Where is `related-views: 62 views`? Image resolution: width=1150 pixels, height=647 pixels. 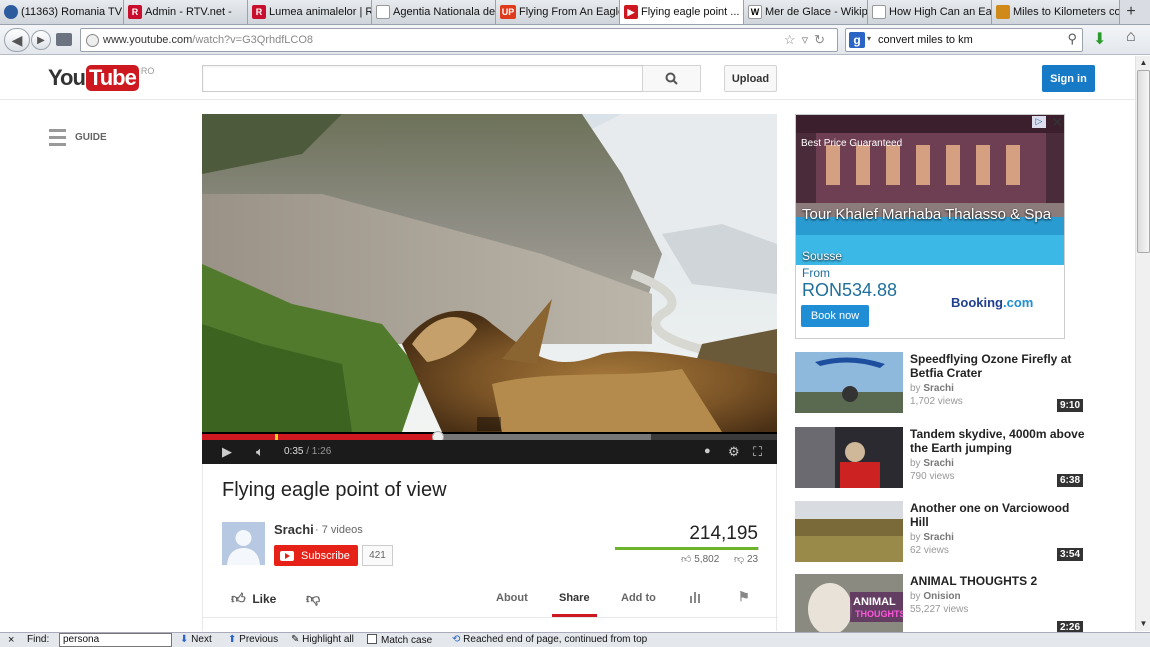
related-views: 62 views is located at coordinates (929, 550).